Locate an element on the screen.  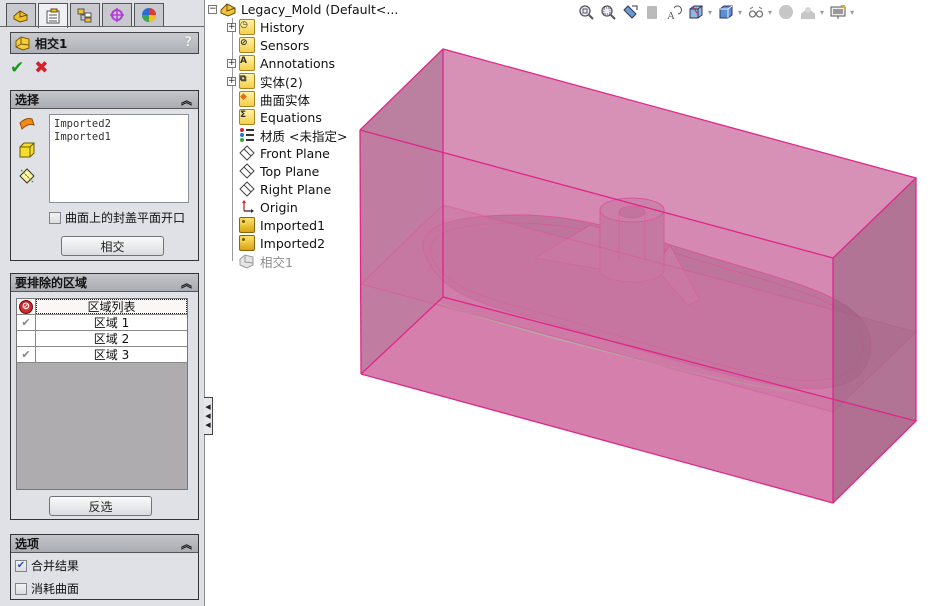
tree-item-front-plane: Front Plane is located at coordinates (284, 153).